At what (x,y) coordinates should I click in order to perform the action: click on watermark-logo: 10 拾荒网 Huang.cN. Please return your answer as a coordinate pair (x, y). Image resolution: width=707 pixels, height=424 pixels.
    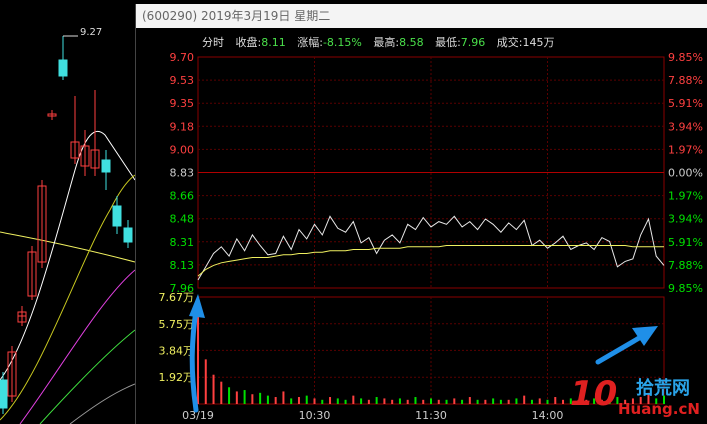
    Looking at the image, I should click on (636, 396).